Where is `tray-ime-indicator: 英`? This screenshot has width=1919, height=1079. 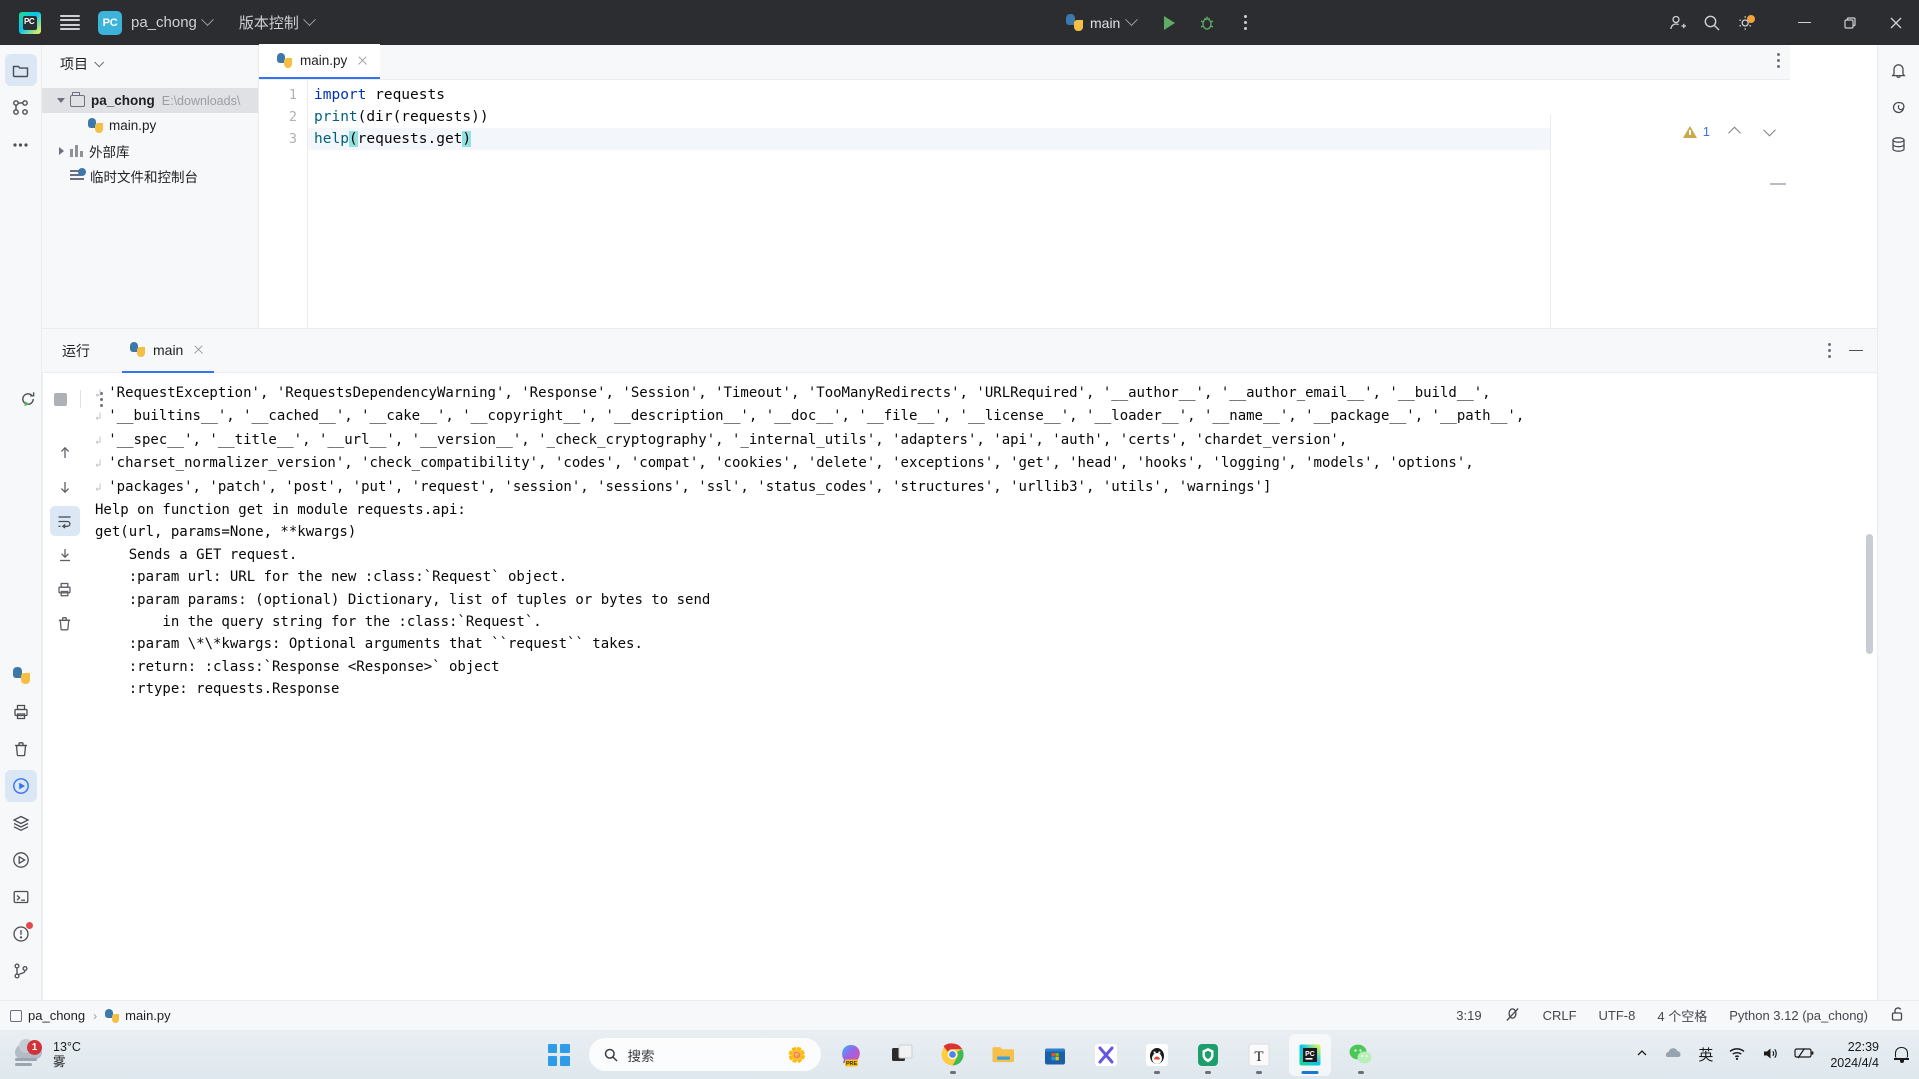 tray-ime-indicator: 英 is located at coordinates (1705, 1054).